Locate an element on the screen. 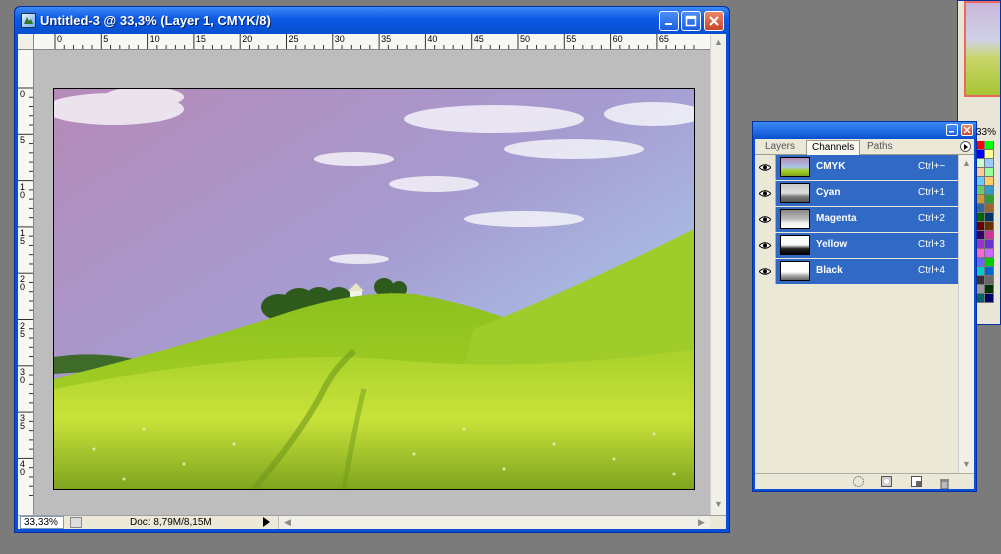 The width and height of the screenshot is (1001, 554). channel-row-main: Black Ctrl+4 is located at coordinates (867, 271).